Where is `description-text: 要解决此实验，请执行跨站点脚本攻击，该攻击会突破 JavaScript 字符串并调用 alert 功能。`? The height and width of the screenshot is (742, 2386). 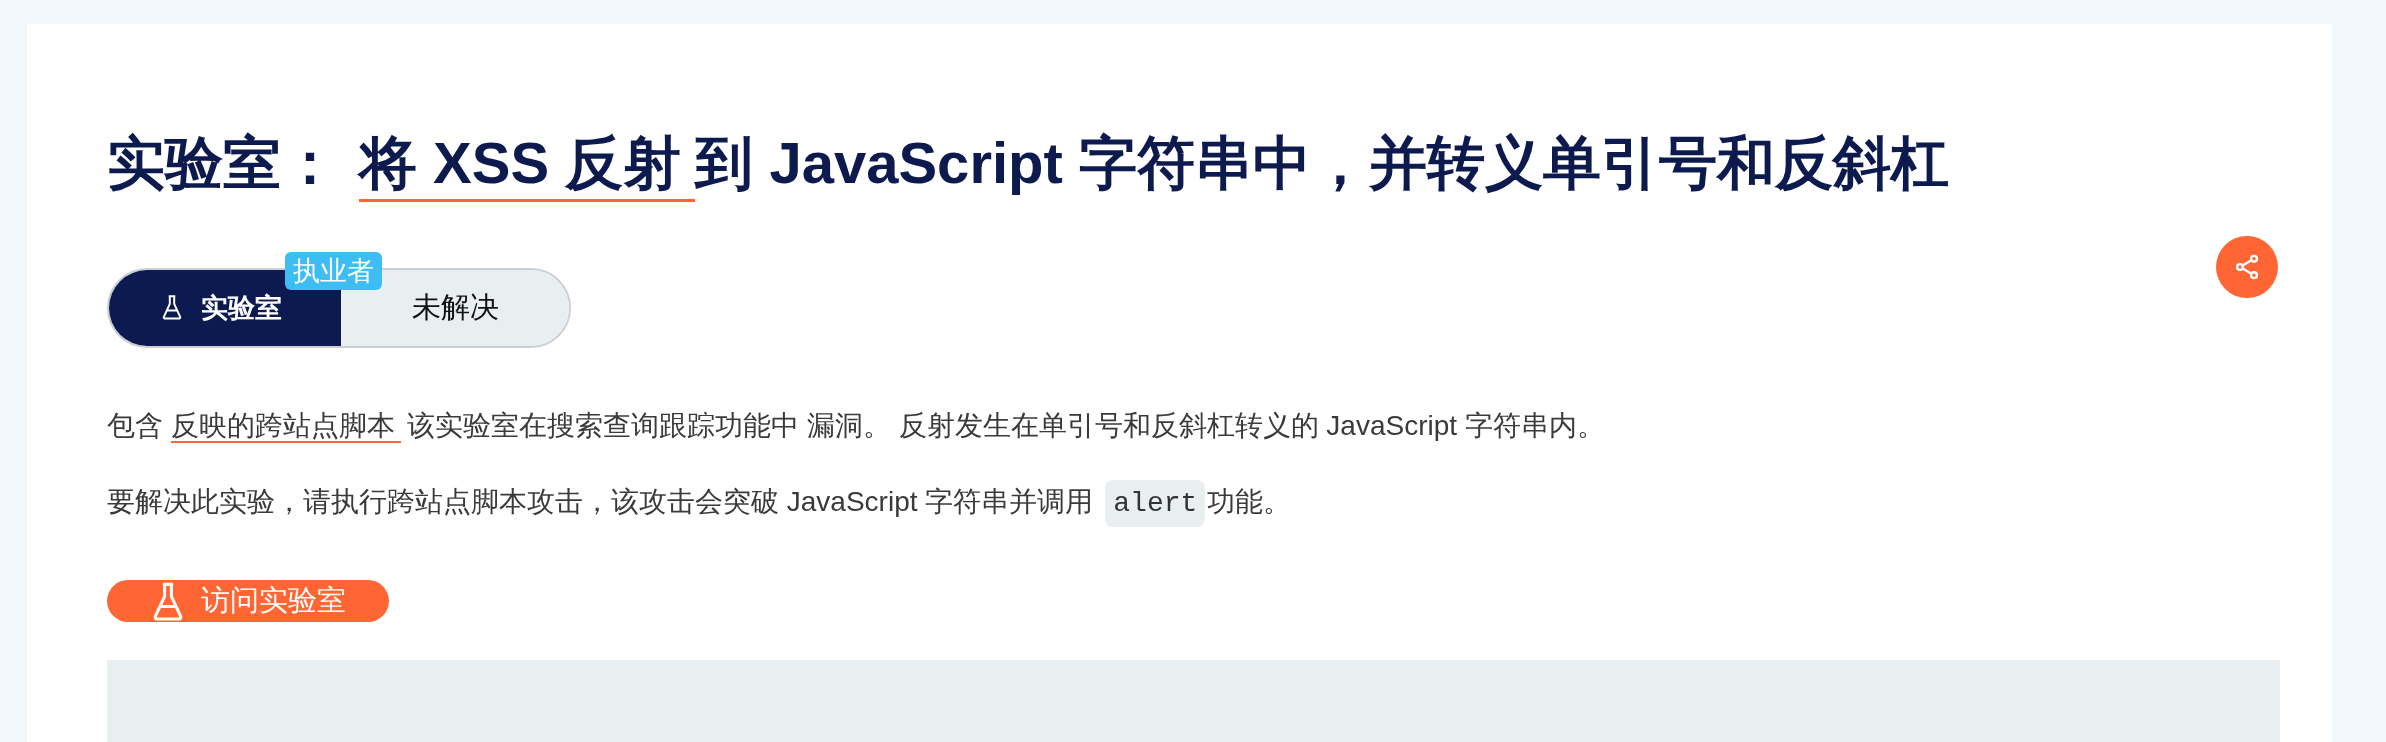 description-text: 要解决此实验，请执行跨站点脚本攻击，该攻击会突破 JavaScript 字符串并调用 alert 功能。 is located at coordinates (1179, 502).